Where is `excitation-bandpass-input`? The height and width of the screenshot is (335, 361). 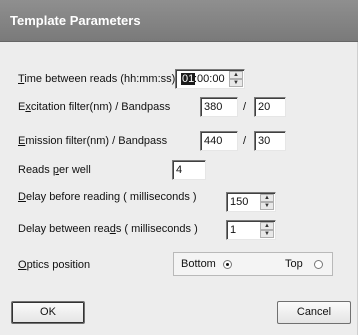
excitation-bandpass-input is located at coordinates (270, 107).